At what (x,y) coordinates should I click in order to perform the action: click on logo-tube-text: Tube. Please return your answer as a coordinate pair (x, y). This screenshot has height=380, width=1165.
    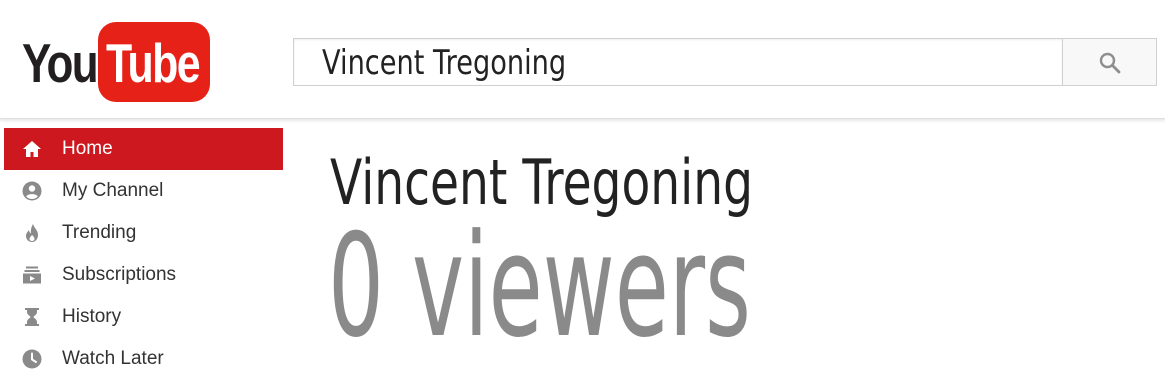
    Looking at the image, I should click on (153, 63).